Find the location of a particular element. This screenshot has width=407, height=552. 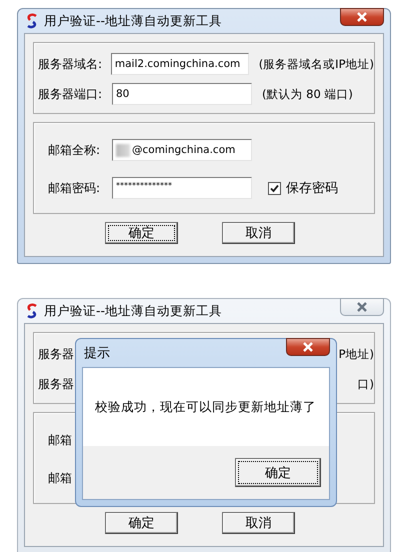

dialog-message: 校验成功，现在可以同步更新地址薄了 is located at coordinates (205, 407).